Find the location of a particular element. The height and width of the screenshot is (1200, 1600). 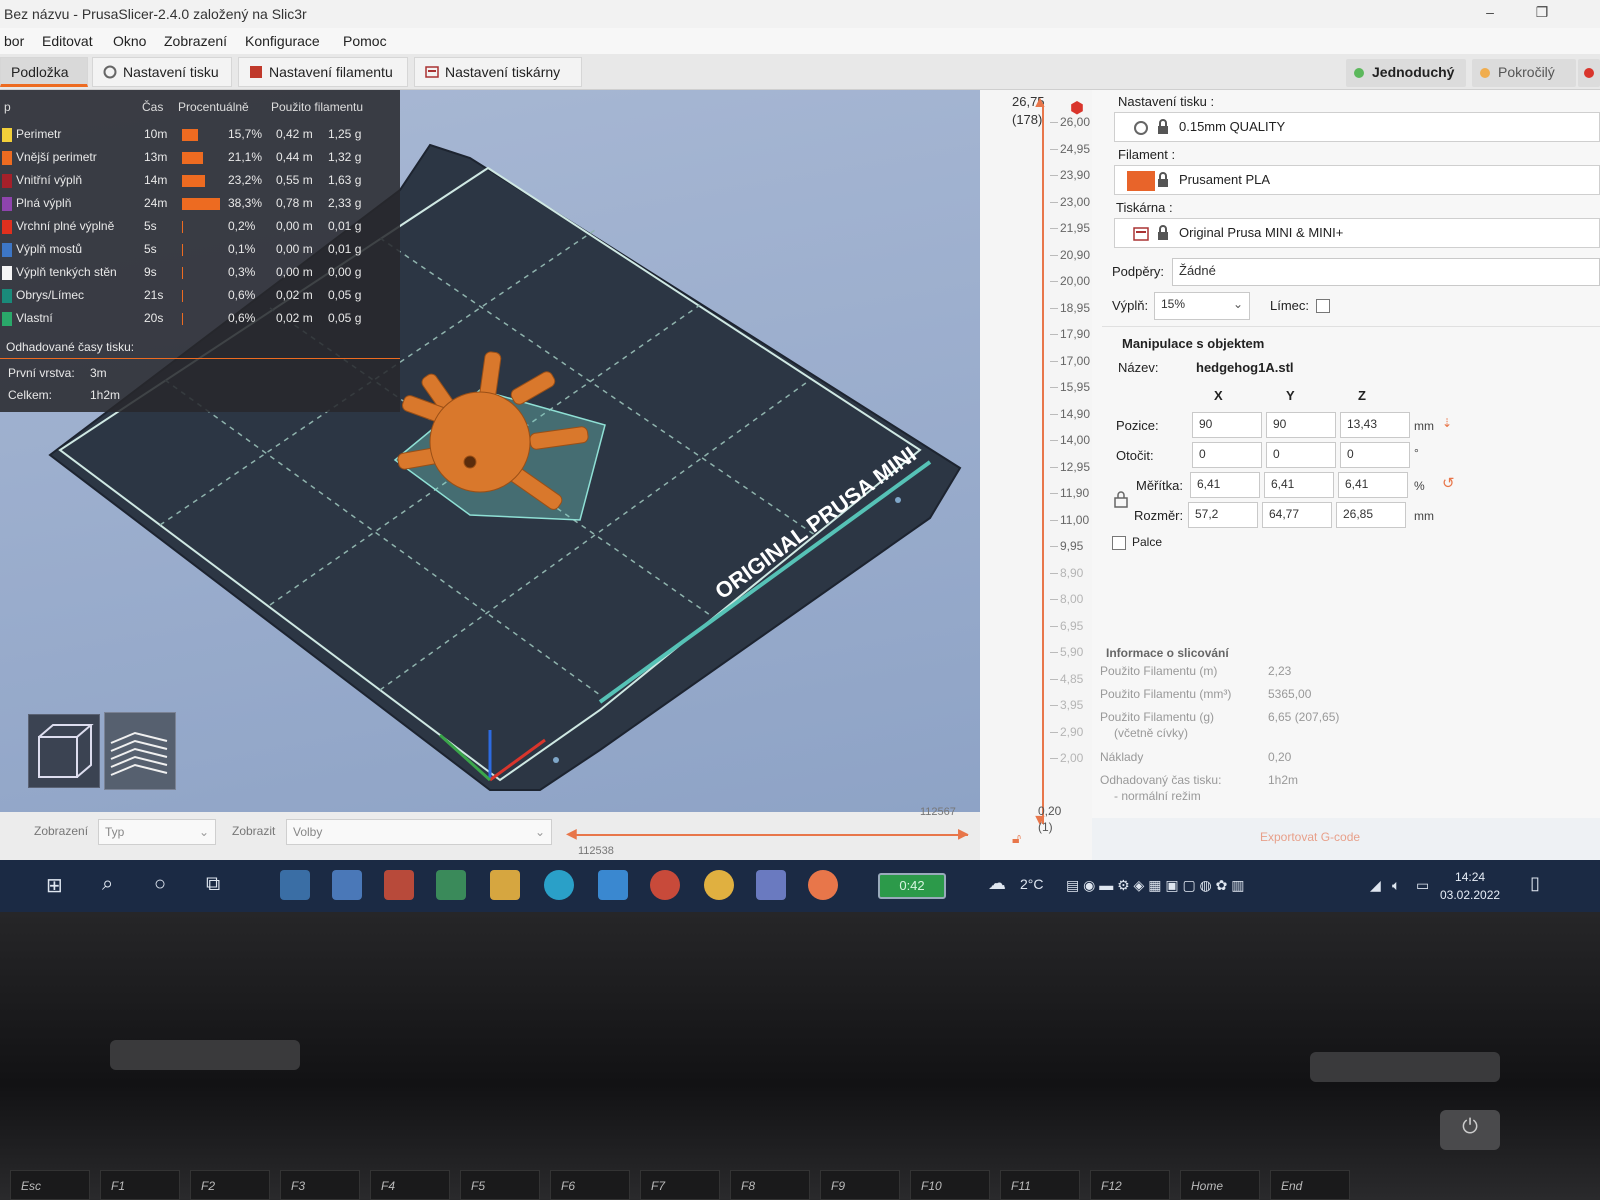

export-gcode-button: Exportovat G-code is located at coordinates (1346, 839).